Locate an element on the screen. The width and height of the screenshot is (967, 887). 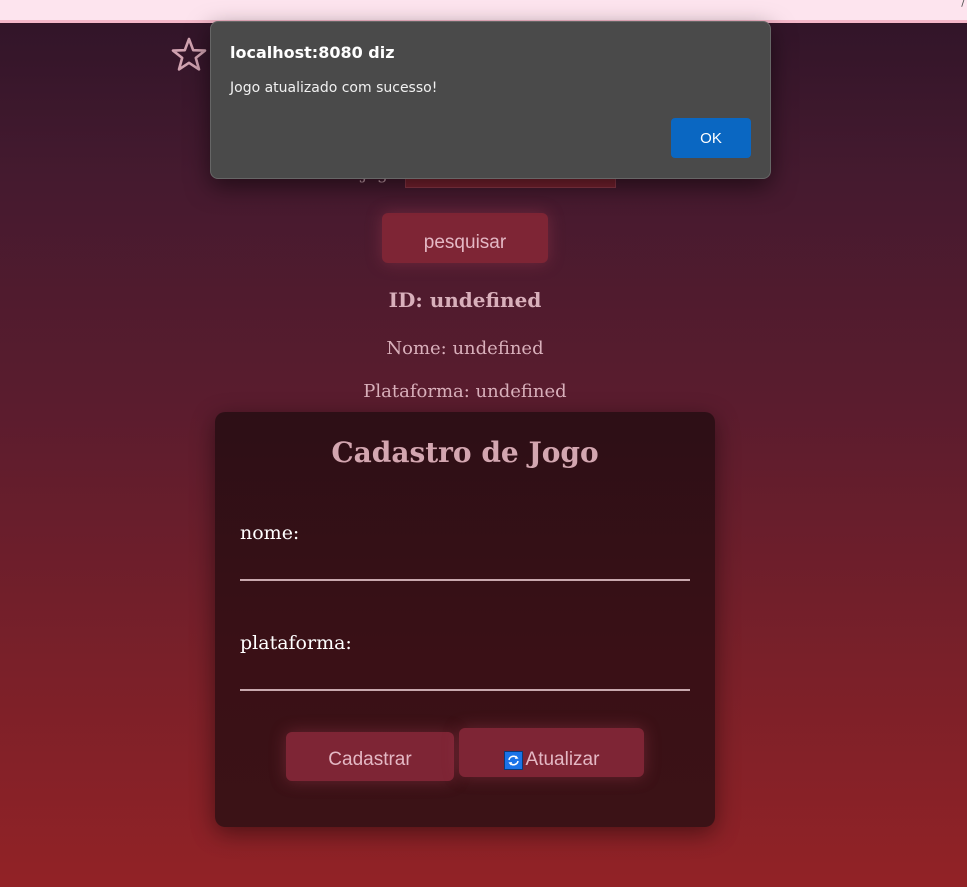
nome-label: nome: is located at coordinates (270, 533).